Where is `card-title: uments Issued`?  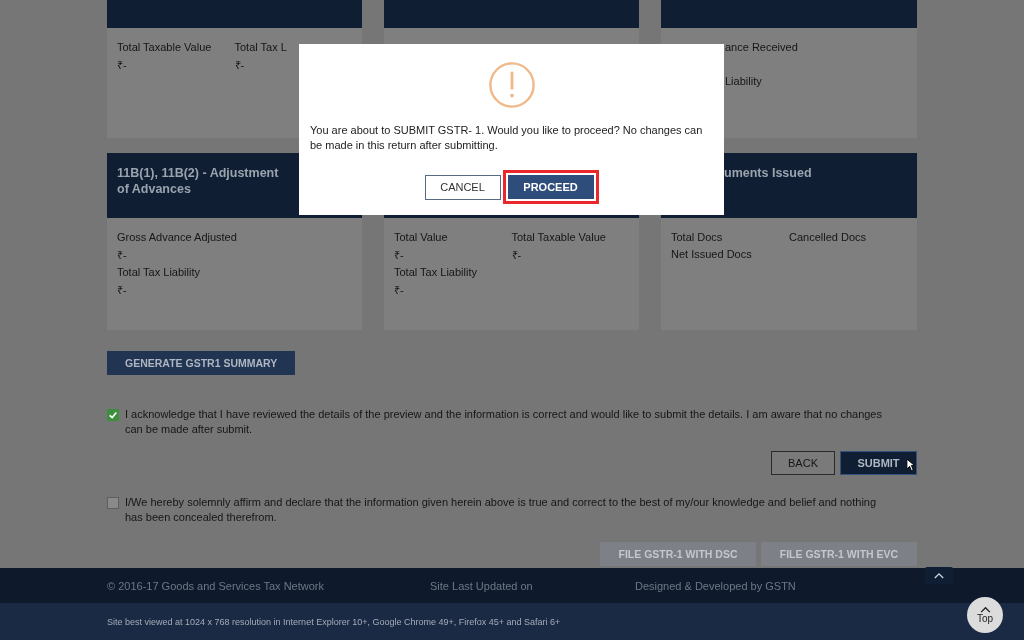 card-title: uments Issued is located at coordinates (768, 173).